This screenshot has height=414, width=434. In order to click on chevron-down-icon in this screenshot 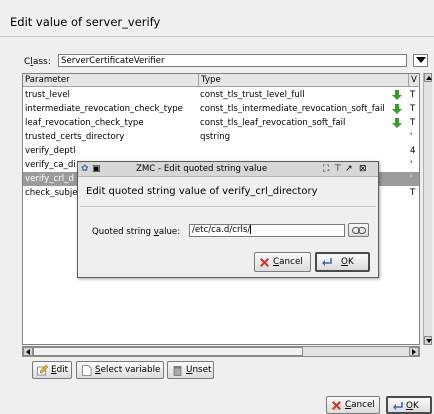, I will do `click(421, 60)`.